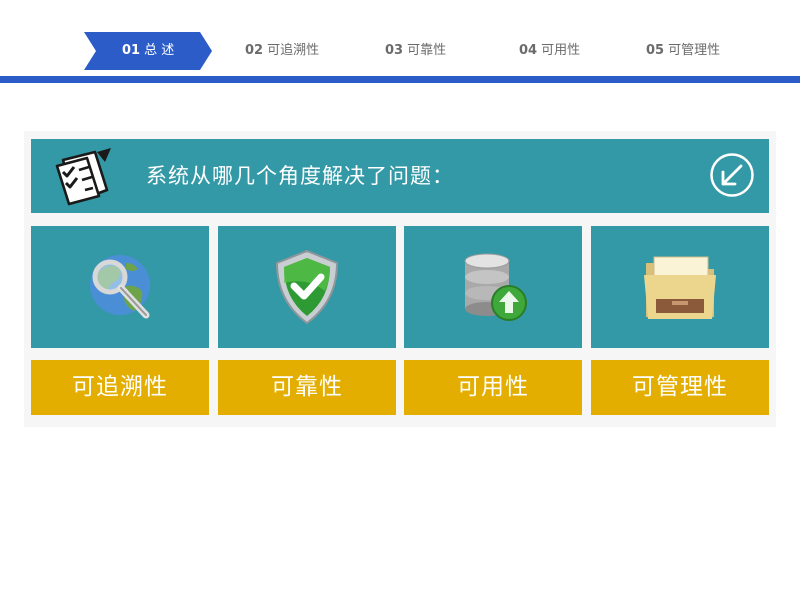 This screenshot has height=600, width=800. What do you see at coordinates (300, 176) in the screenshot?
I see `panel-title: 系统从哪几个角度解决了问题：` at bounding box center [300, 176].